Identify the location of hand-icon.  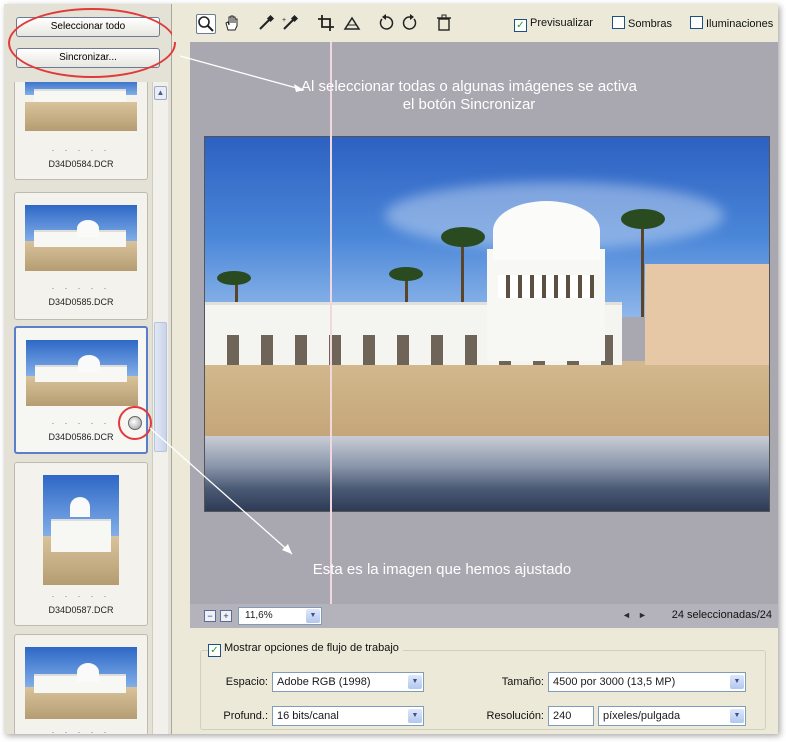
(232, 24).